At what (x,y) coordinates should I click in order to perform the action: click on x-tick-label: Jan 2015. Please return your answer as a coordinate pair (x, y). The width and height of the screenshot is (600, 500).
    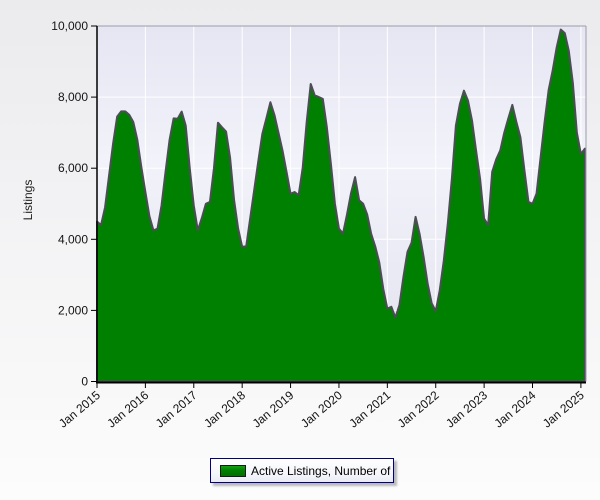
    Looking at the image, I should click on (79, 409).